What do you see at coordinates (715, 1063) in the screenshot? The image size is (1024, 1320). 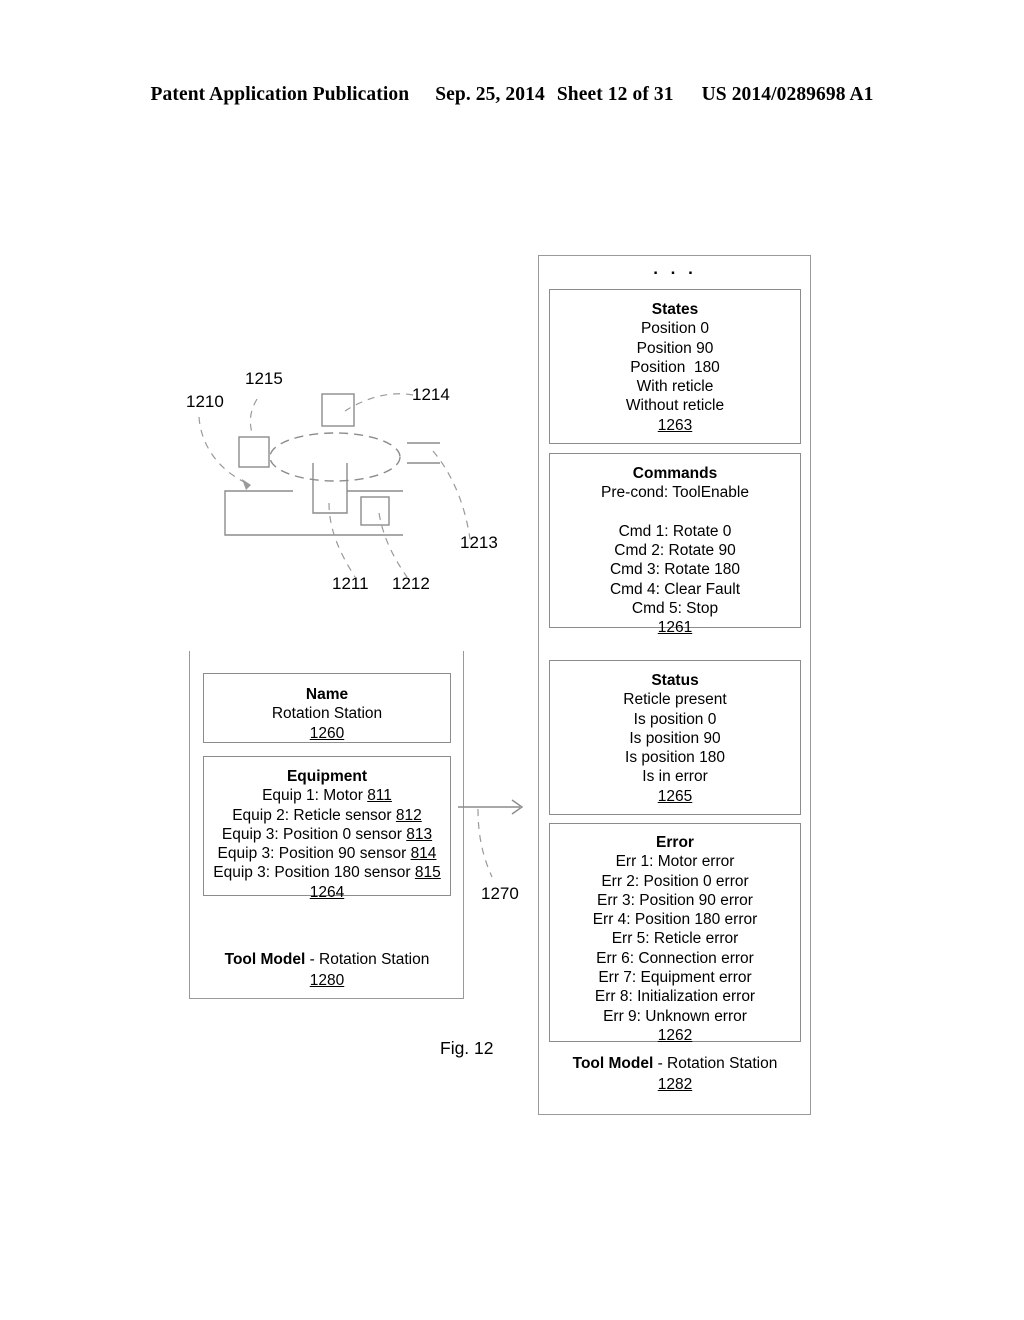 I see `right-footer-label-rest: - Rotation Station` at bounding box center [715, 1063].